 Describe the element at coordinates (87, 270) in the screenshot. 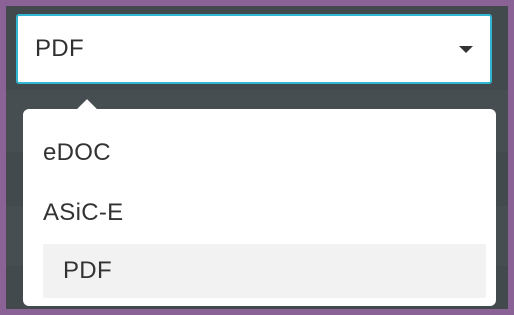

I see `option-label: PDF` at that location.